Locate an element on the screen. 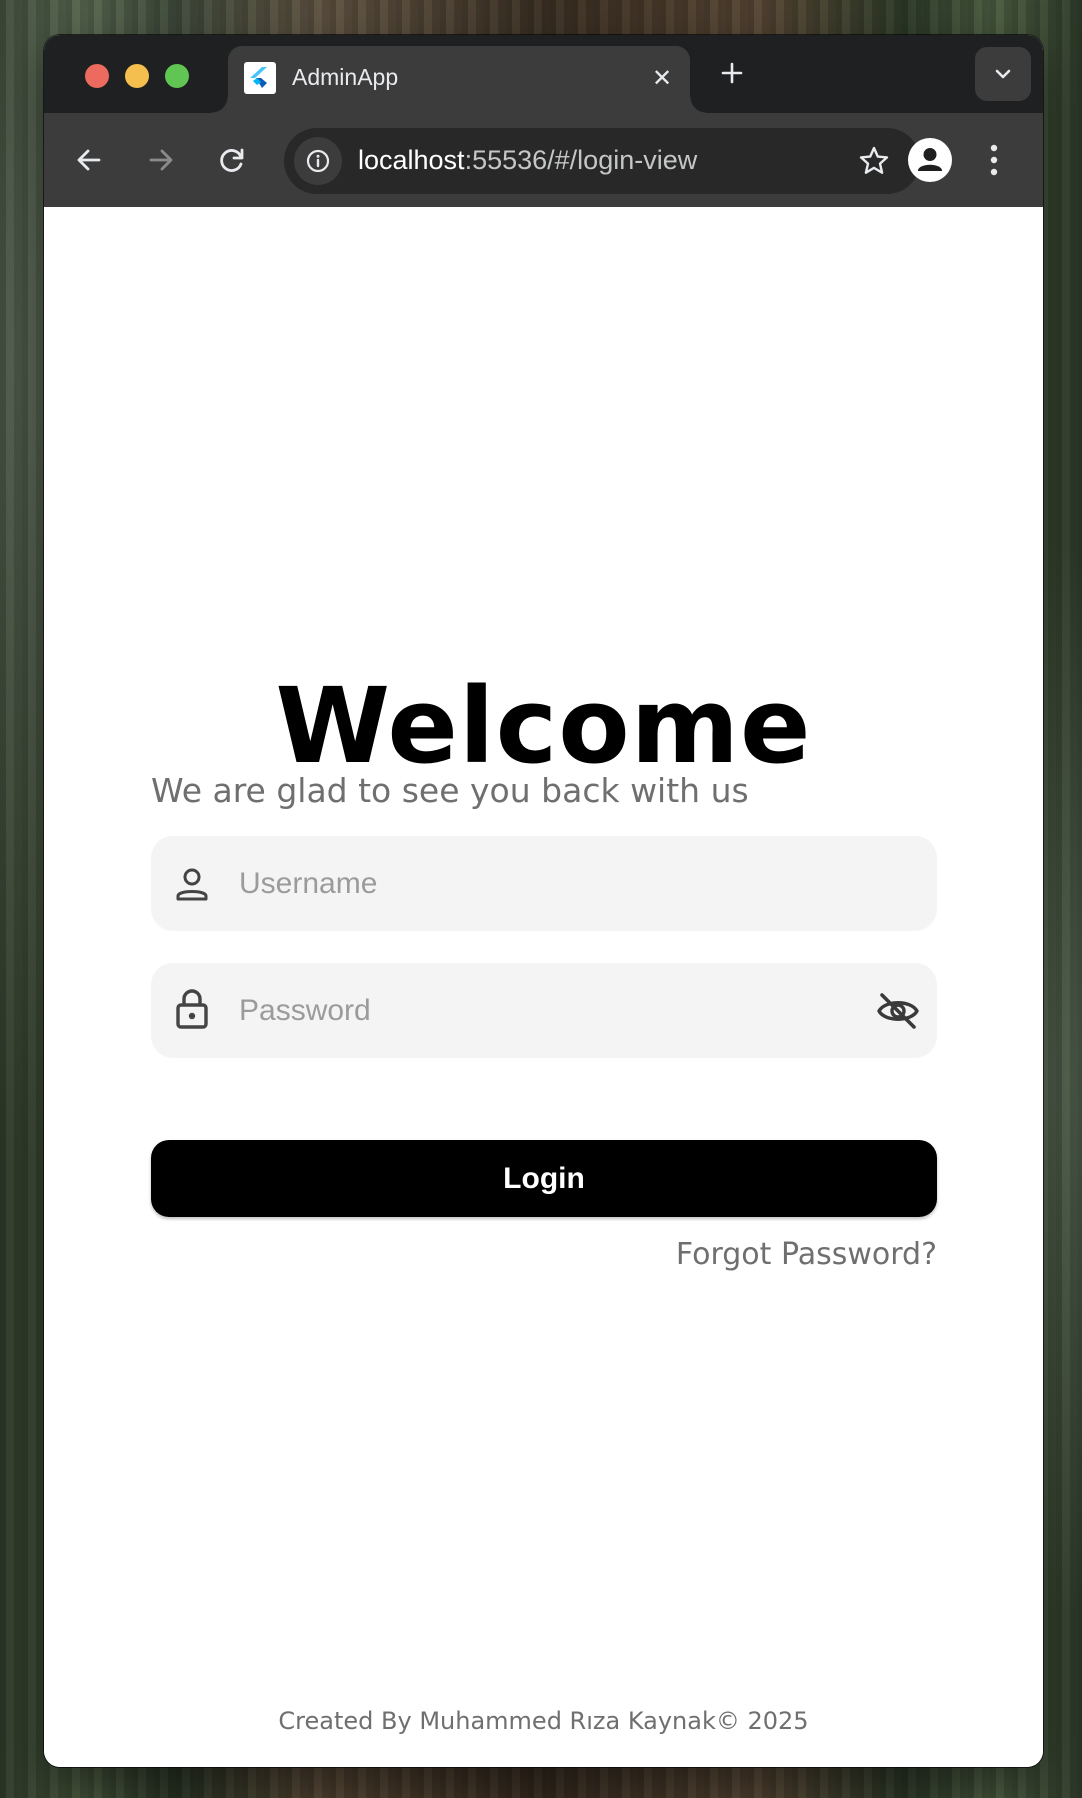  chevron-down-icon is located at coordinates (1003, 74).